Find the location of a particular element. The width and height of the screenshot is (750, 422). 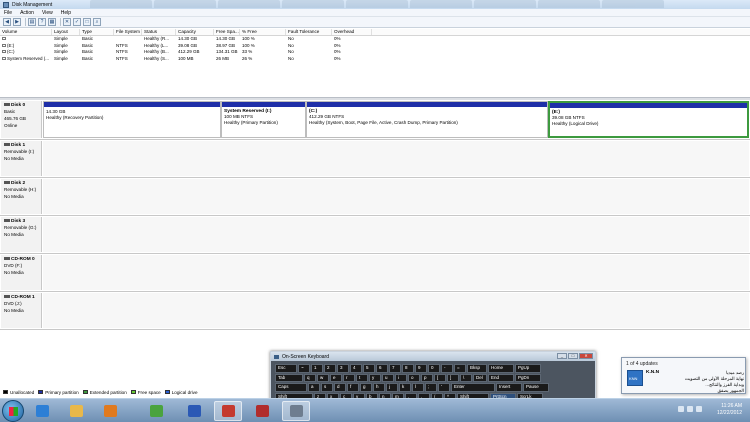

key: \ is located at coordinates (466, 377).